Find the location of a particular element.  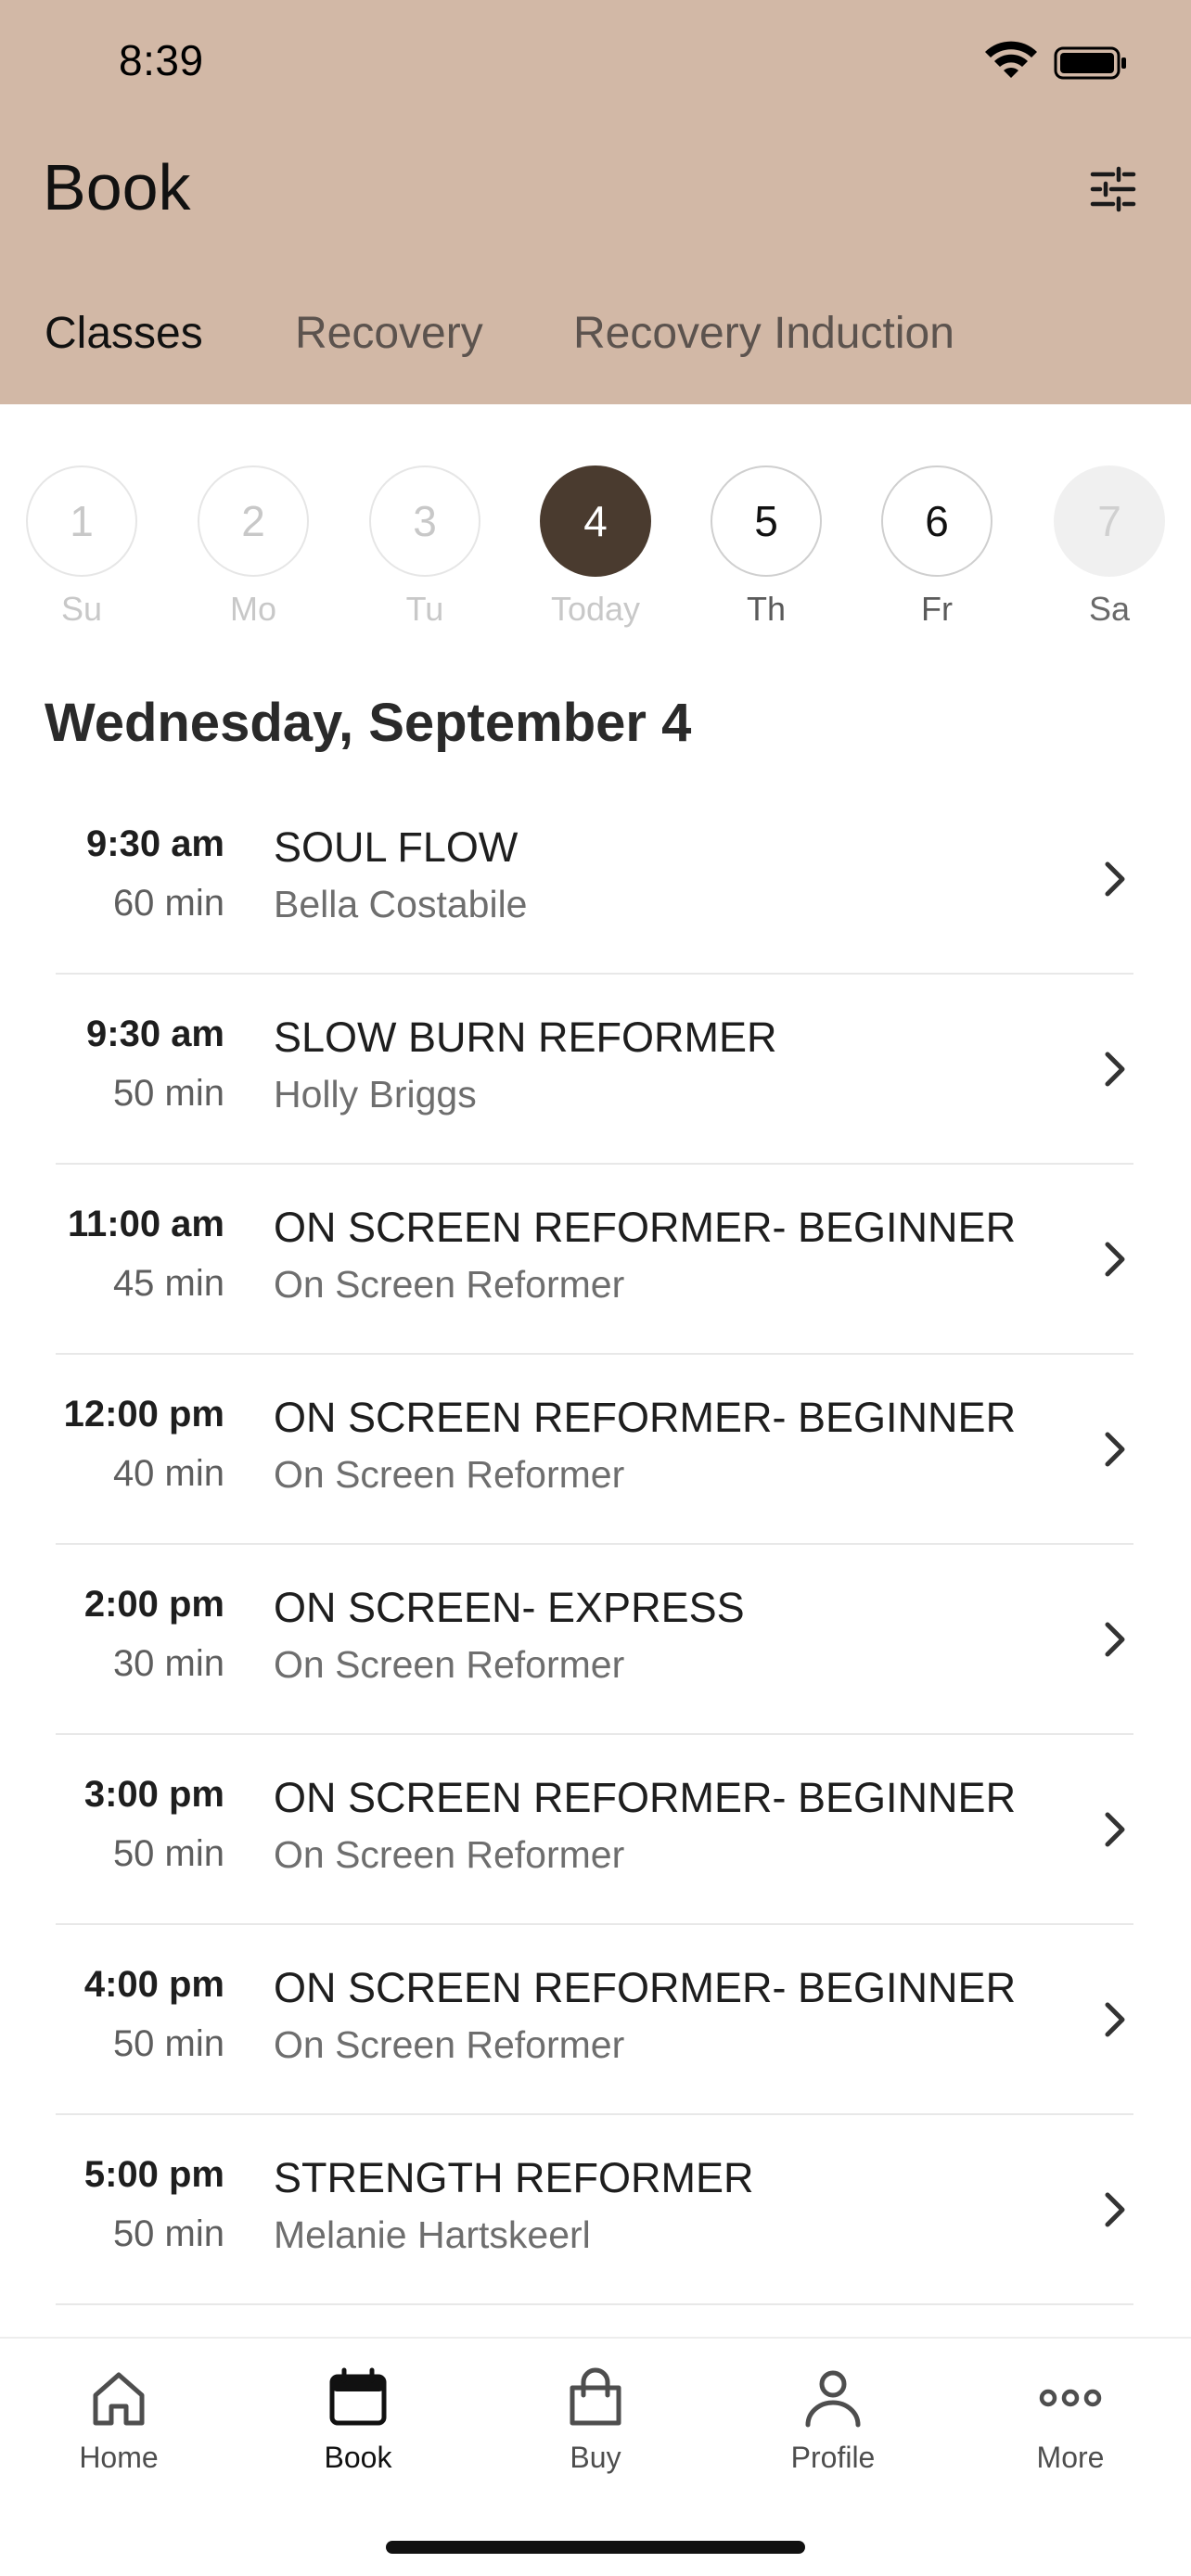

nav-profile: Profile is located at coordinates (832, 2428).